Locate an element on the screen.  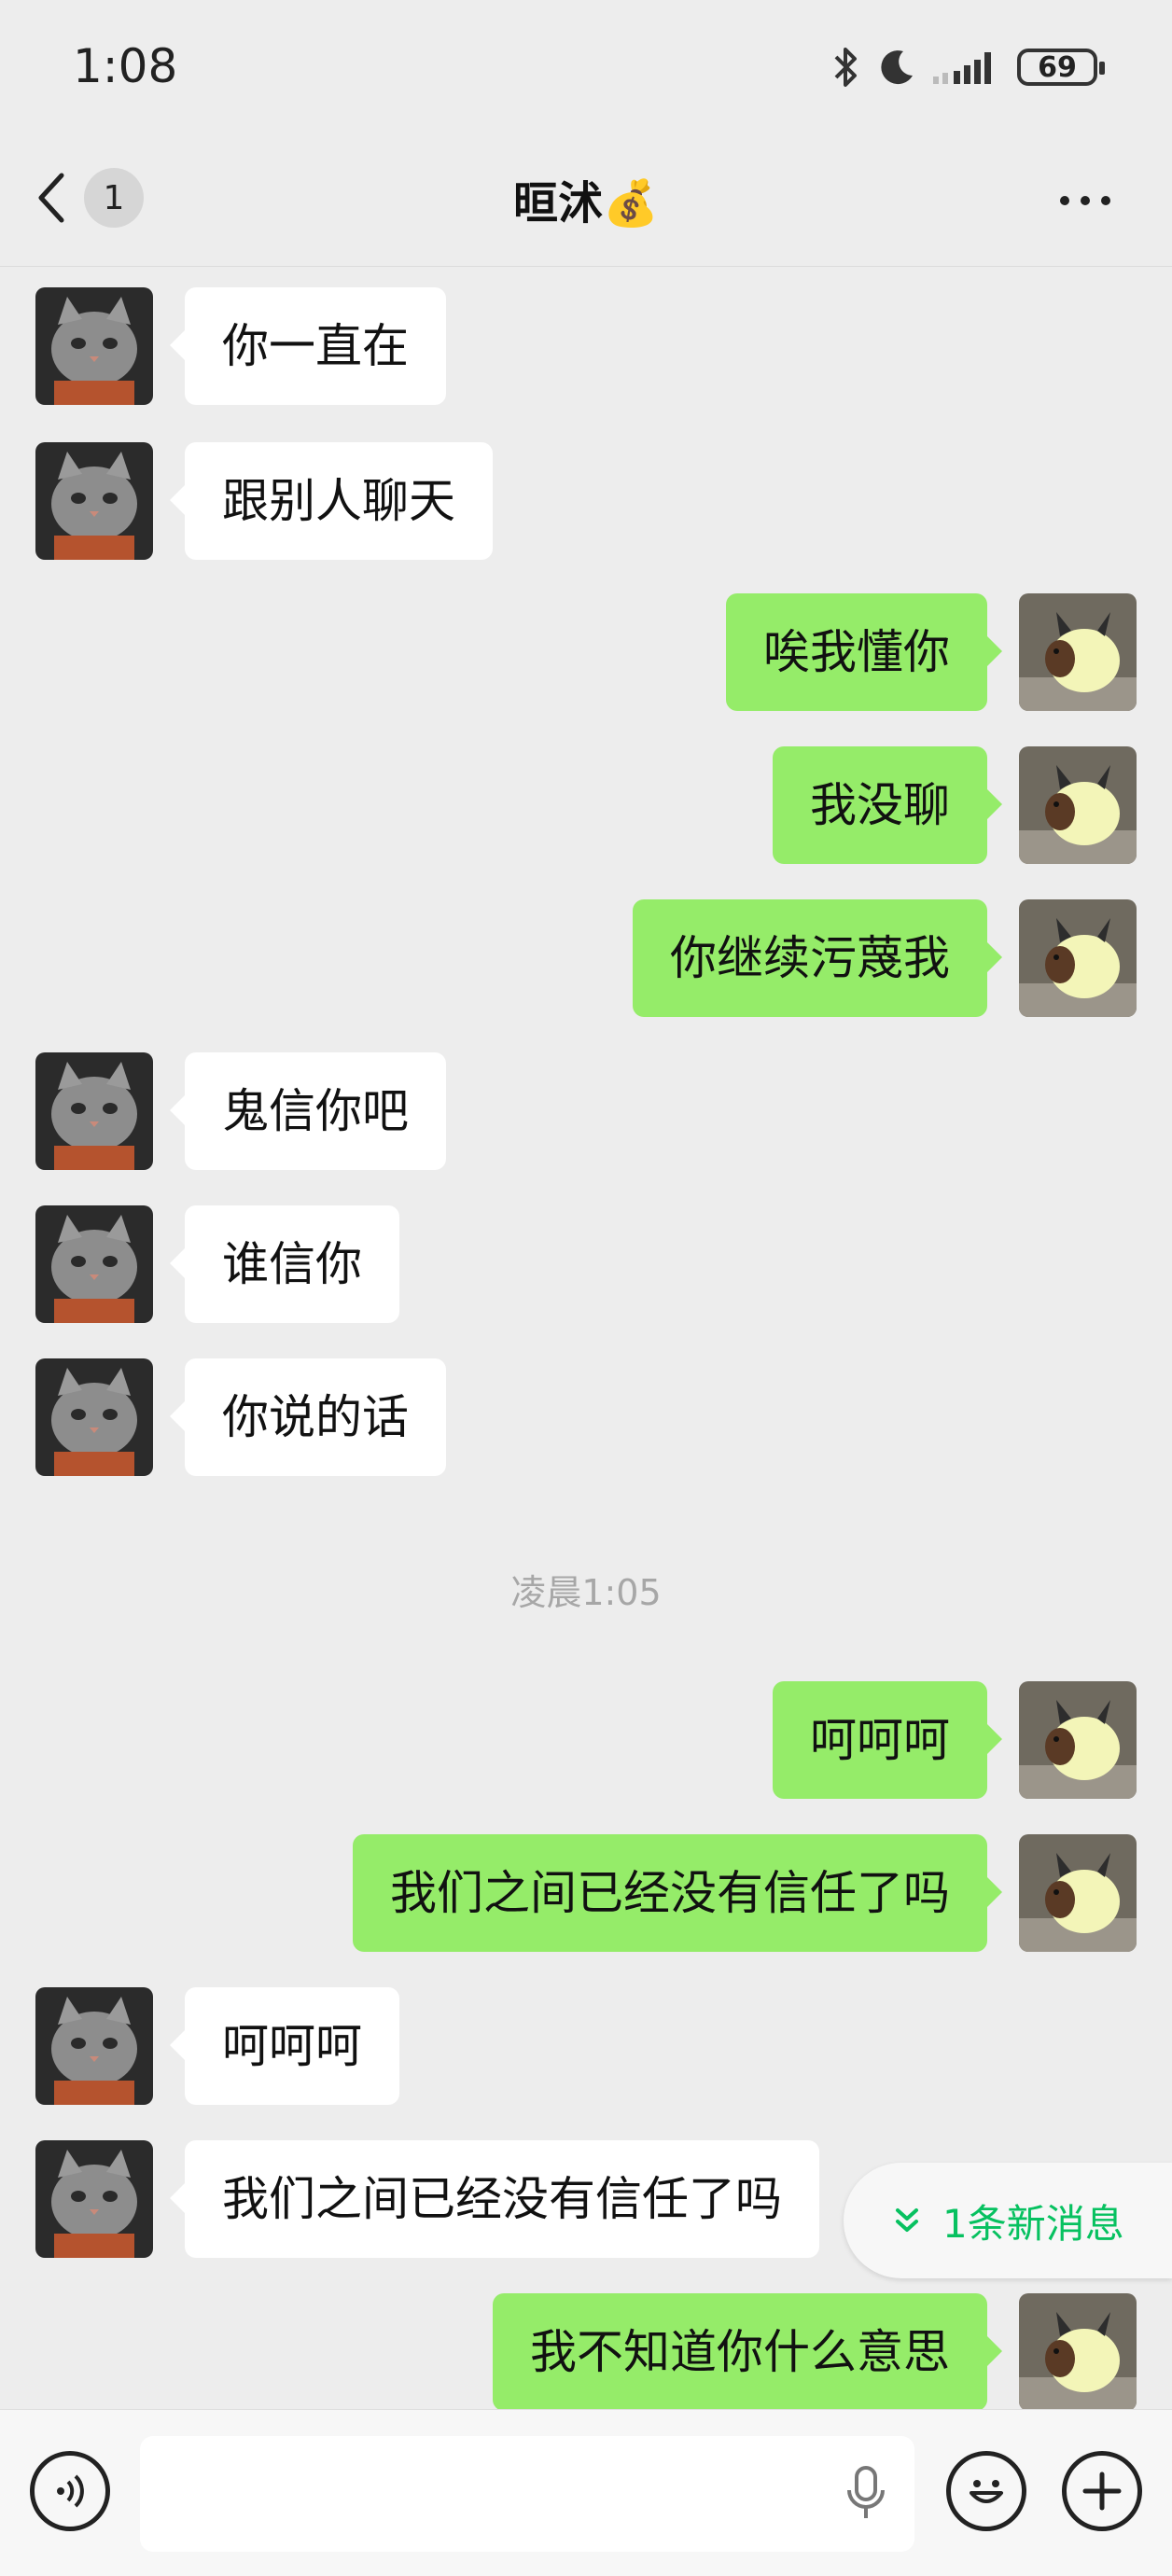
message-row: 你一直在 is located at coordinates (586, 346).